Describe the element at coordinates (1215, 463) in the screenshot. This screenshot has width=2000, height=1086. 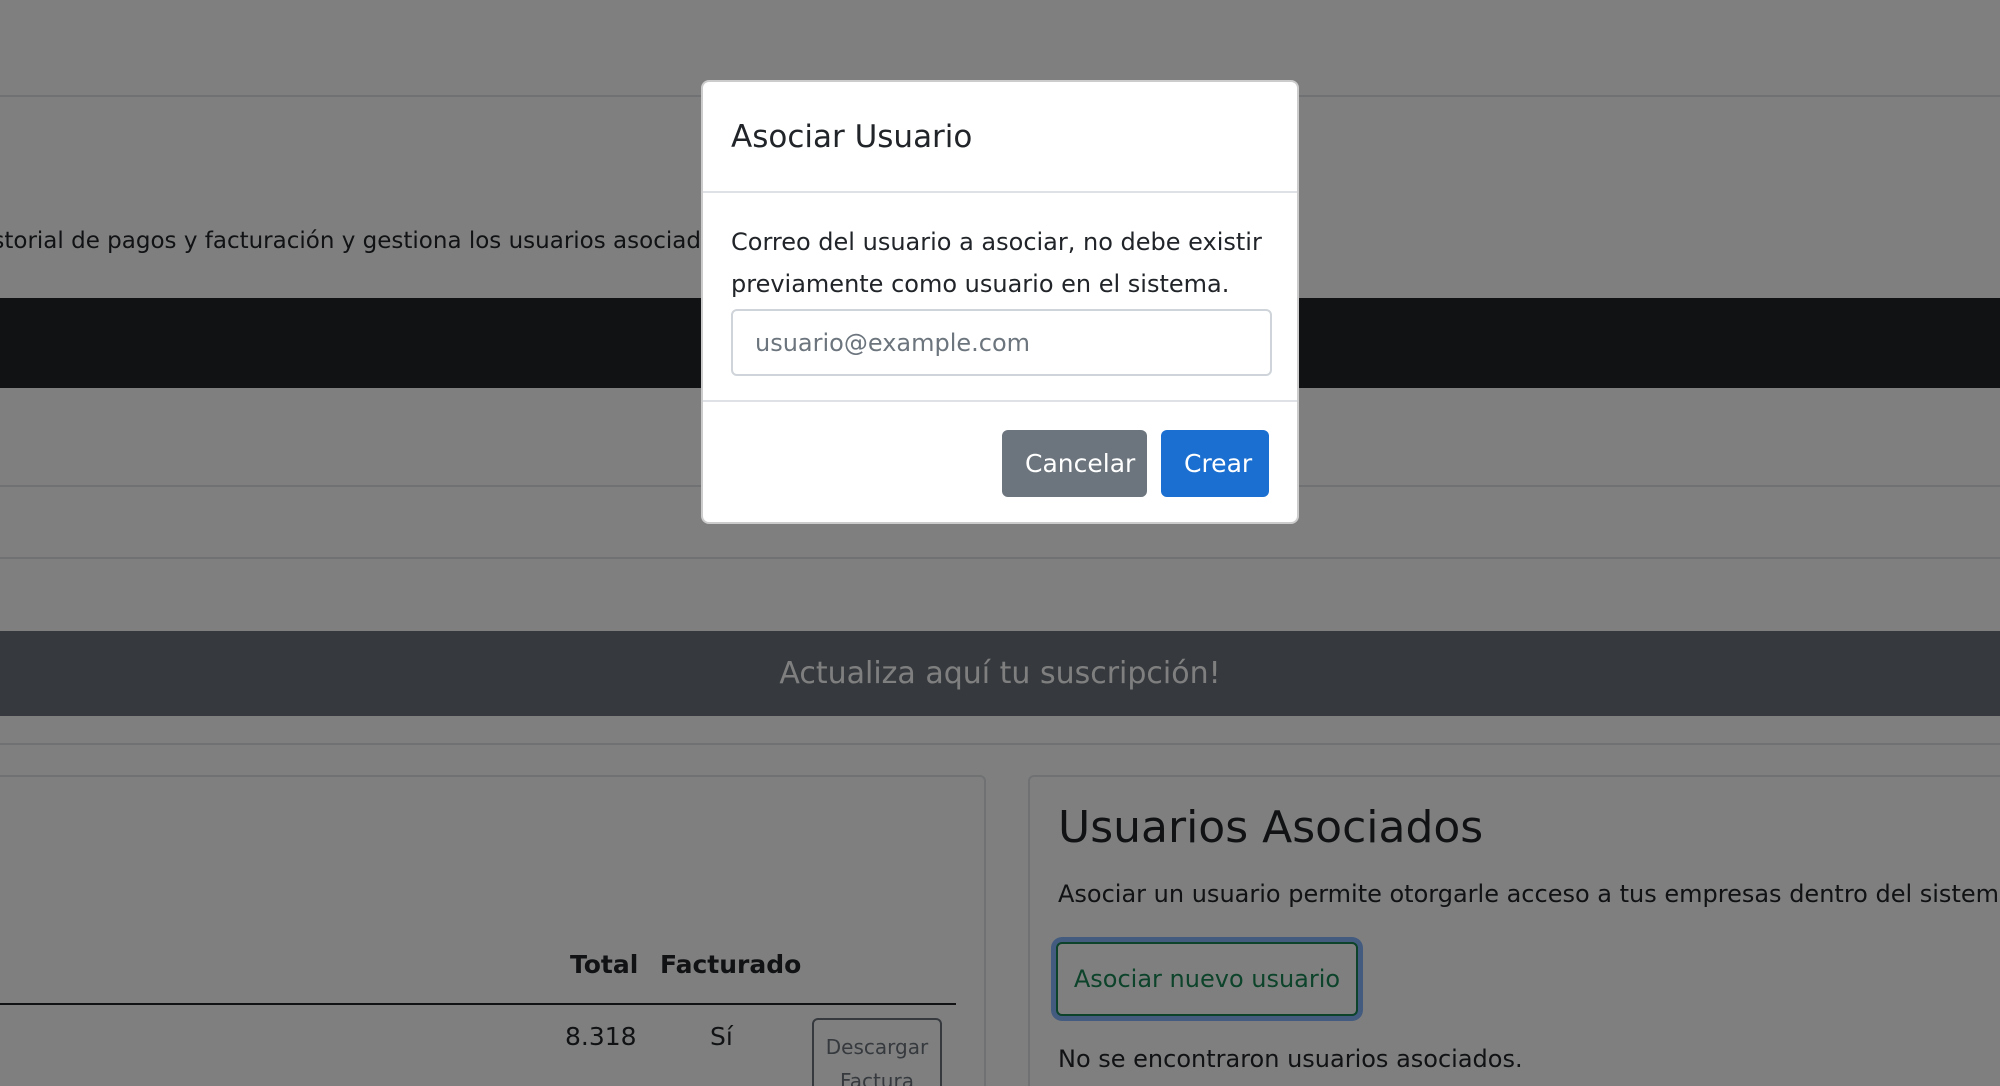
I see `create-button: Crear` at that location.